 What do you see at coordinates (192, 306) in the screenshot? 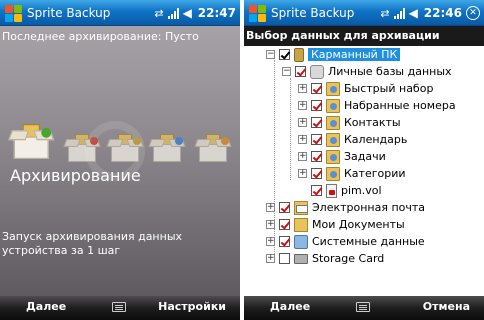
I see `settings-softkey: Настройки` at bounding box center [192, 306].